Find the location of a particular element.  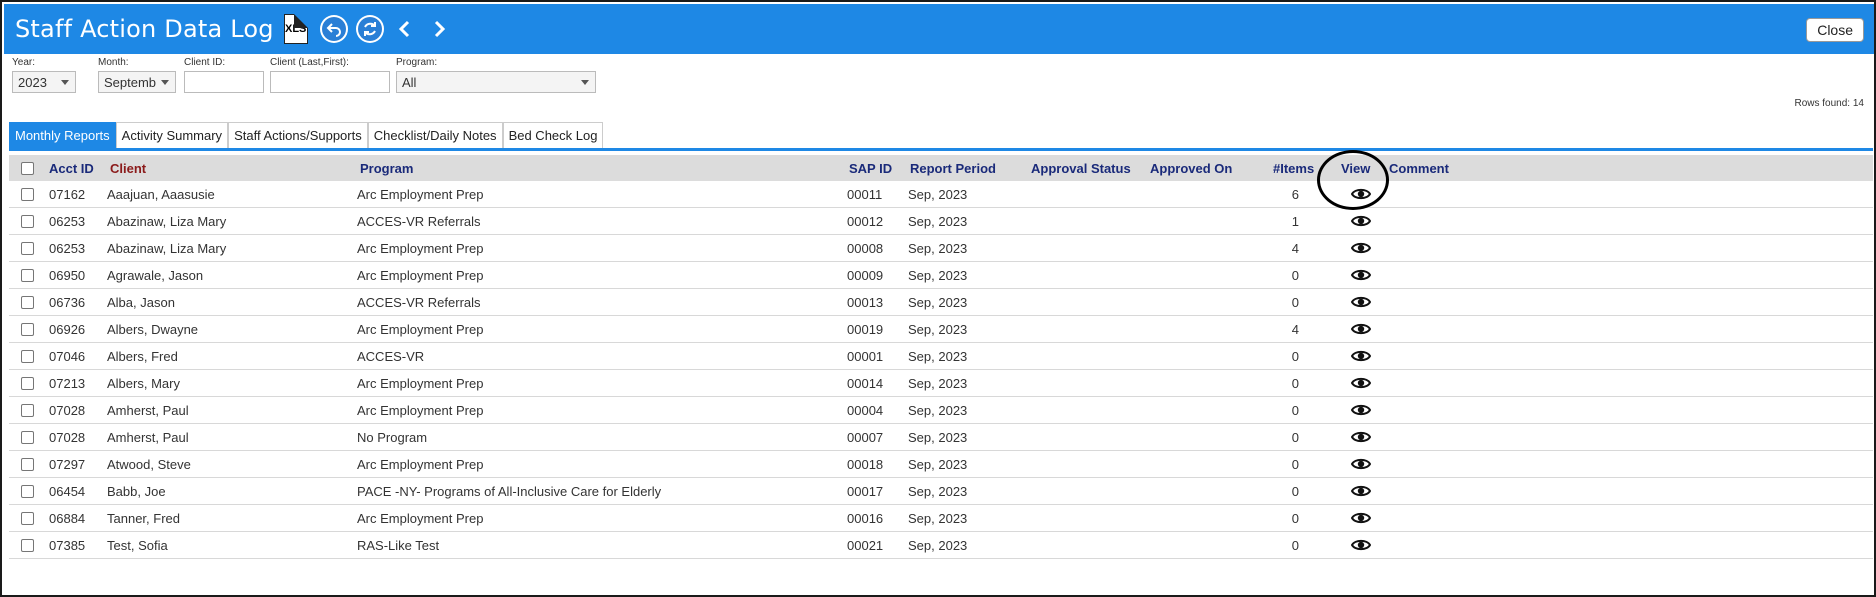

client-cell: Alba, Jason is located at coordinates (141, 302).